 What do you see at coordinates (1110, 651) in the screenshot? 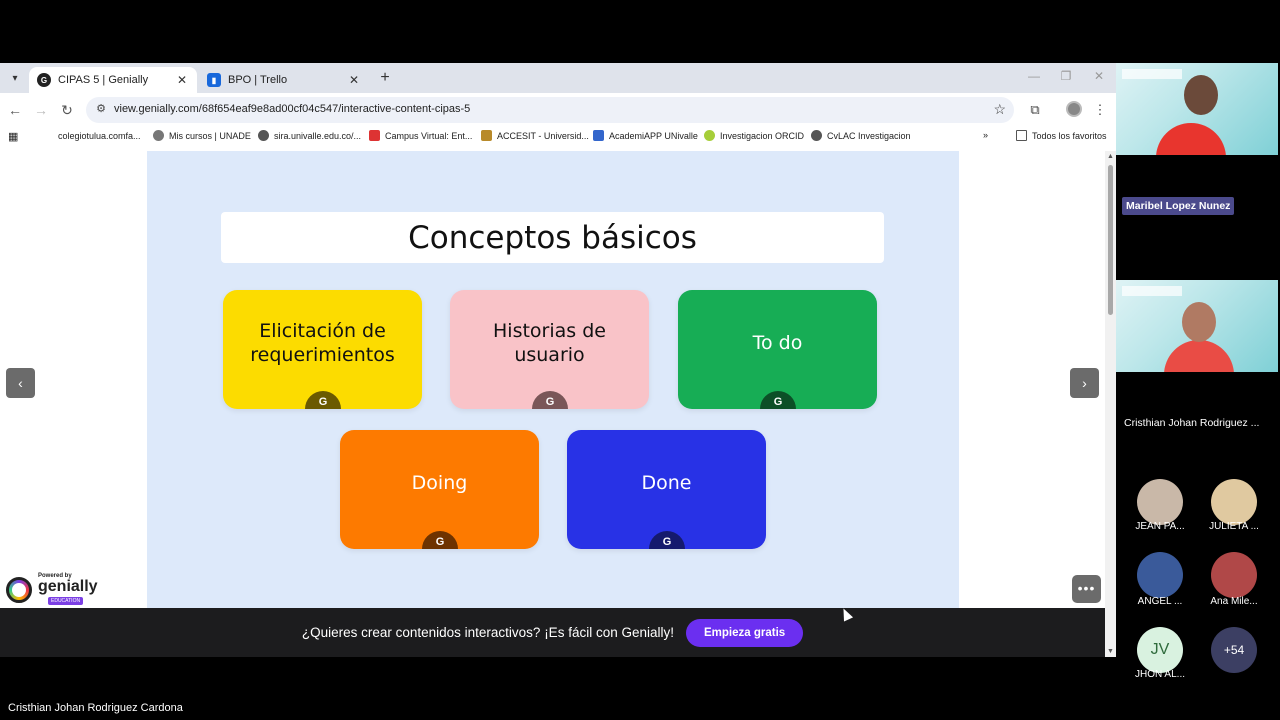
I see `scroll-down-icon: ▼` at bounding box center [1110, 651].